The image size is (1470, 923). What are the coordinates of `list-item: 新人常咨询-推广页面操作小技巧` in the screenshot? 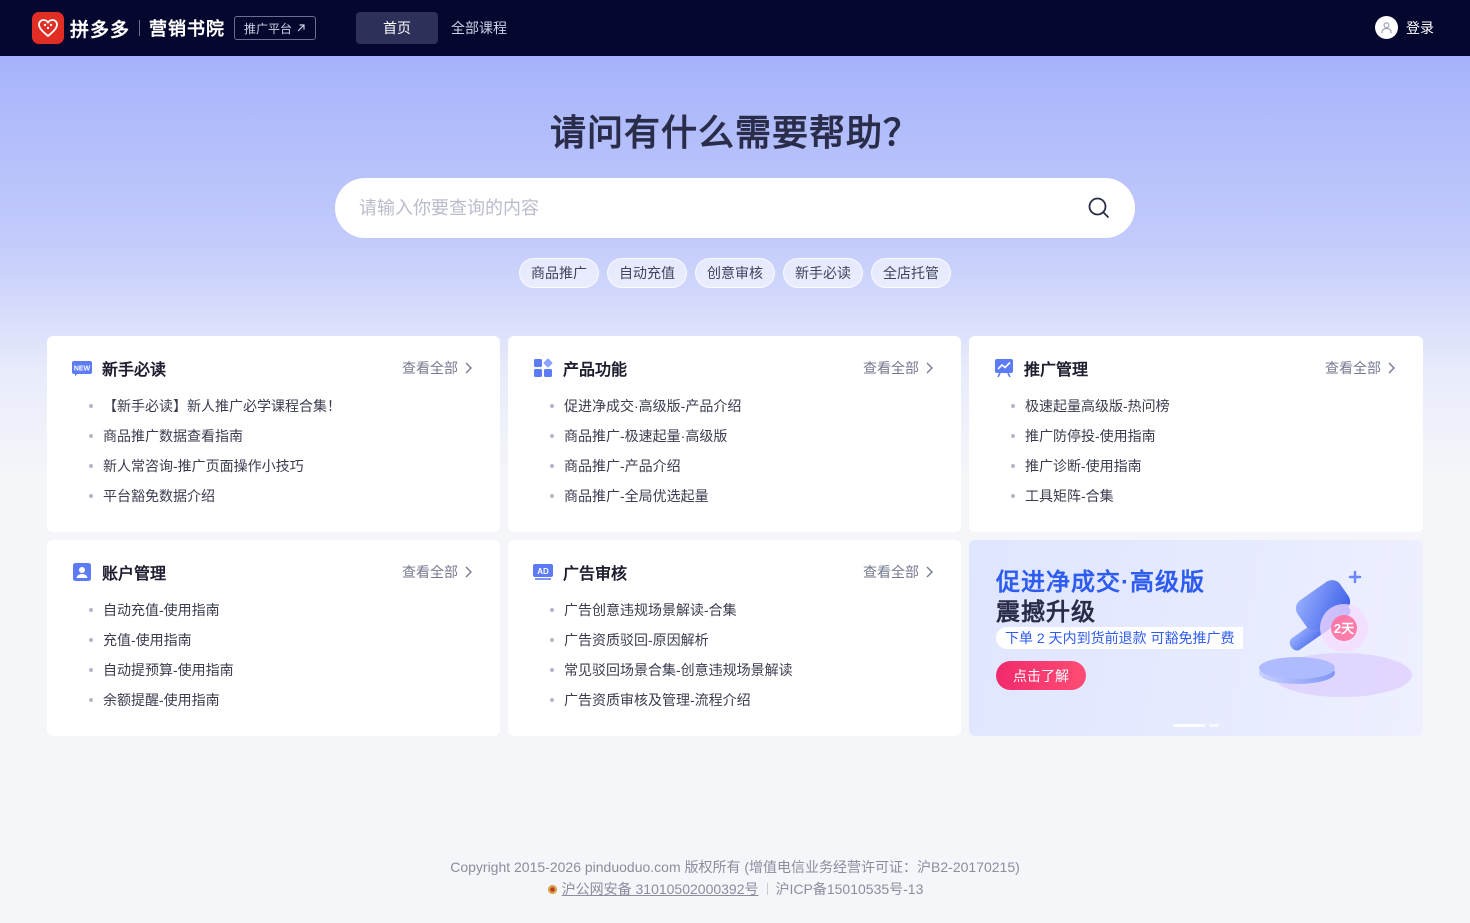 It's located at (215, 471).